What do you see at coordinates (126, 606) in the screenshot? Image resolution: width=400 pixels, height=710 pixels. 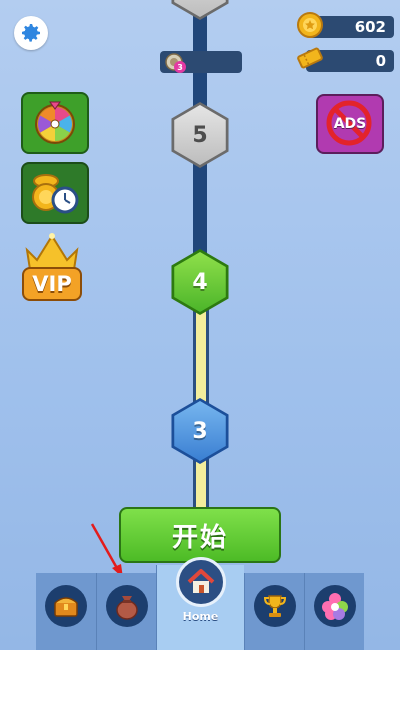 I see `money-bag-icon` at bounding box center [126, 606].